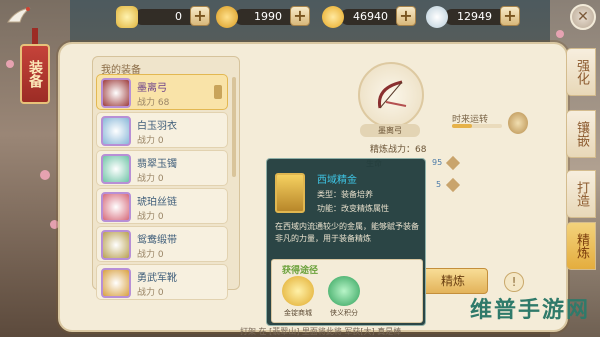 This screenshot has width=600, height=337. I want to click on watermark: 维普手游网, so click(530, 310).